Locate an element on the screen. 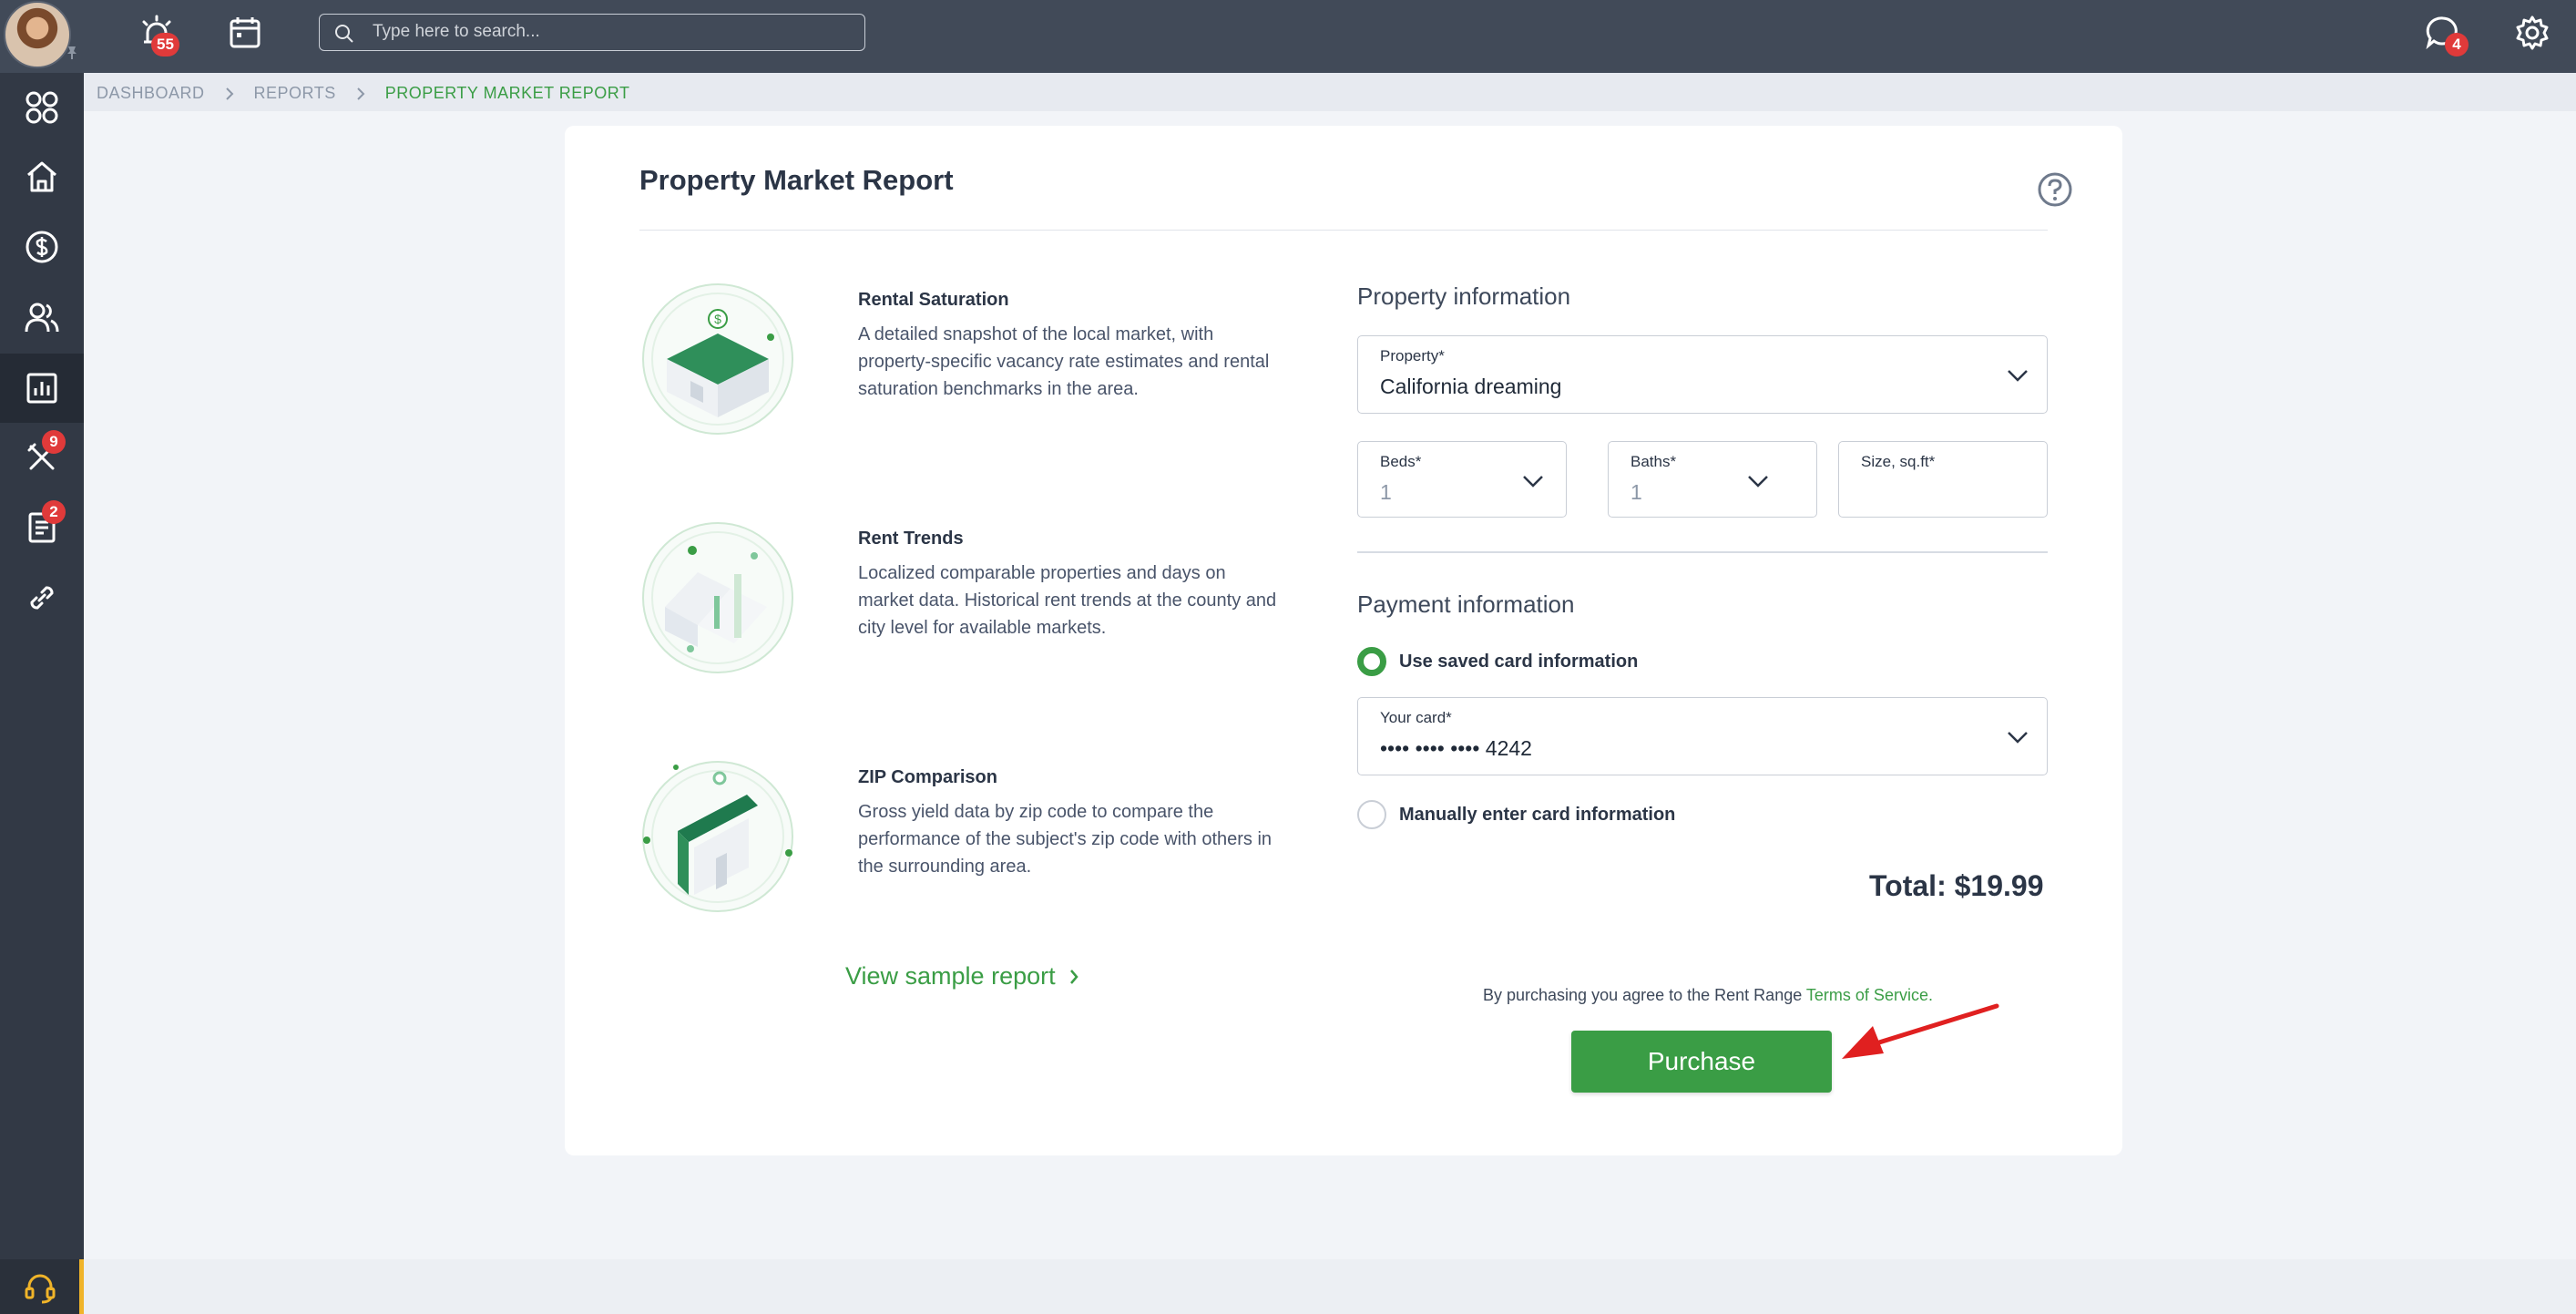 The width and height of the screenshot is (2576, 1314). card-value: •••• •••• •••• 4242 is located at coordinates (1456, 748).